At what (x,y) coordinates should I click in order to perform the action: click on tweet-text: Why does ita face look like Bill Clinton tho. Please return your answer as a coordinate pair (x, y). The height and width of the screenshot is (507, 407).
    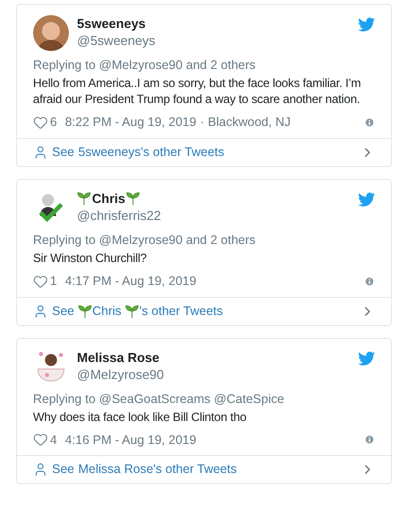
    Looking at the image, I should click on (140, 416).